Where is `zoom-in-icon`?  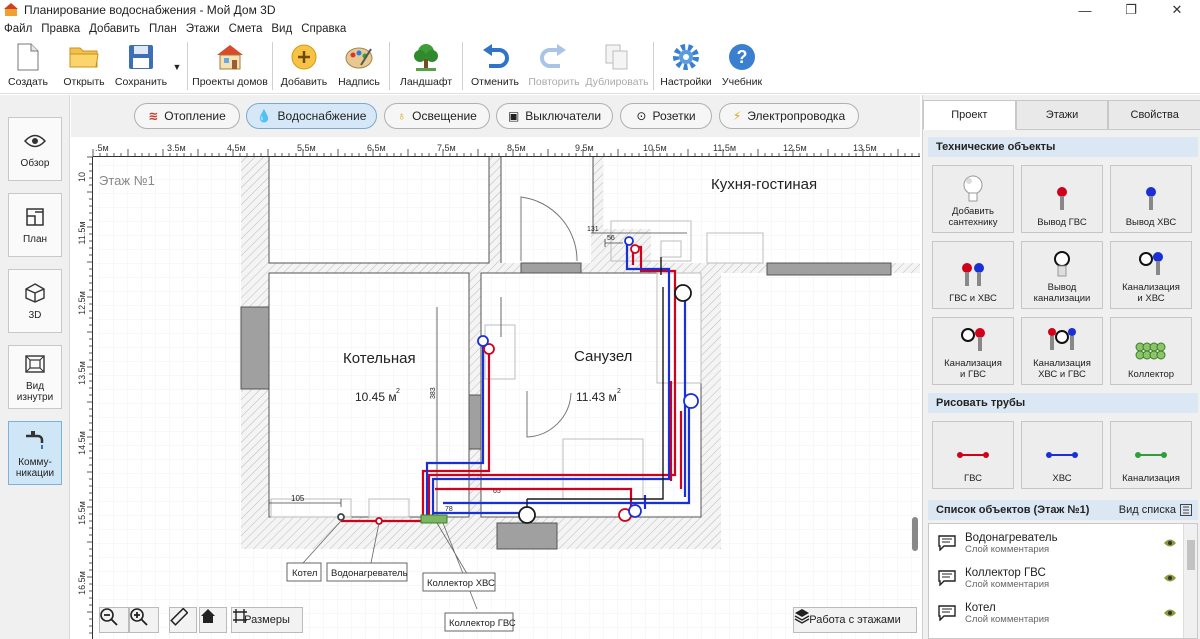 zoom-in-icon is located at coordinates (139, 617).